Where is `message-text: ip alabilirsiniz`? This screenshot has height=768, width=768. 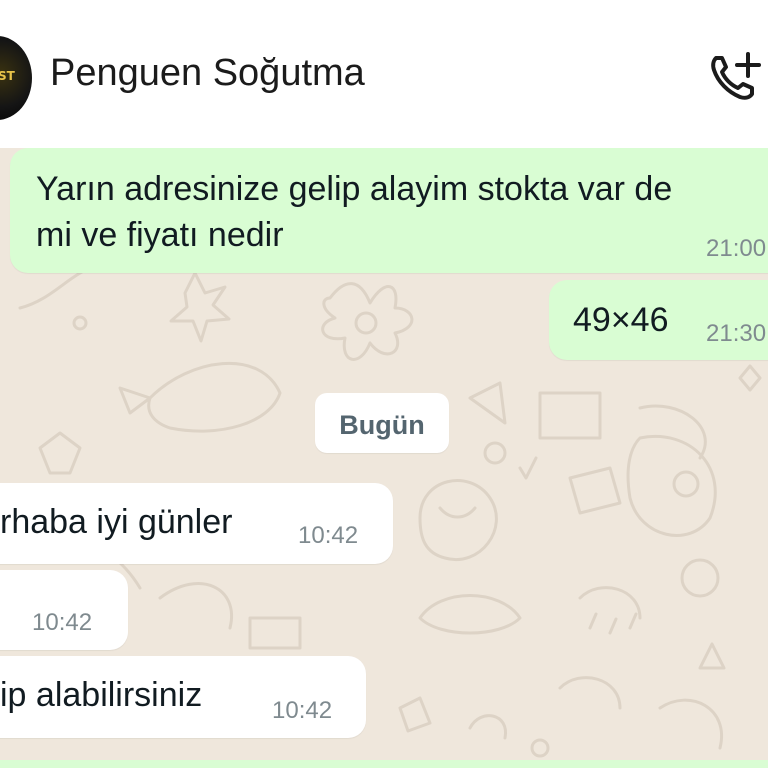
message-text: ip alabilirsiniz is located at coordinates (101, 695).